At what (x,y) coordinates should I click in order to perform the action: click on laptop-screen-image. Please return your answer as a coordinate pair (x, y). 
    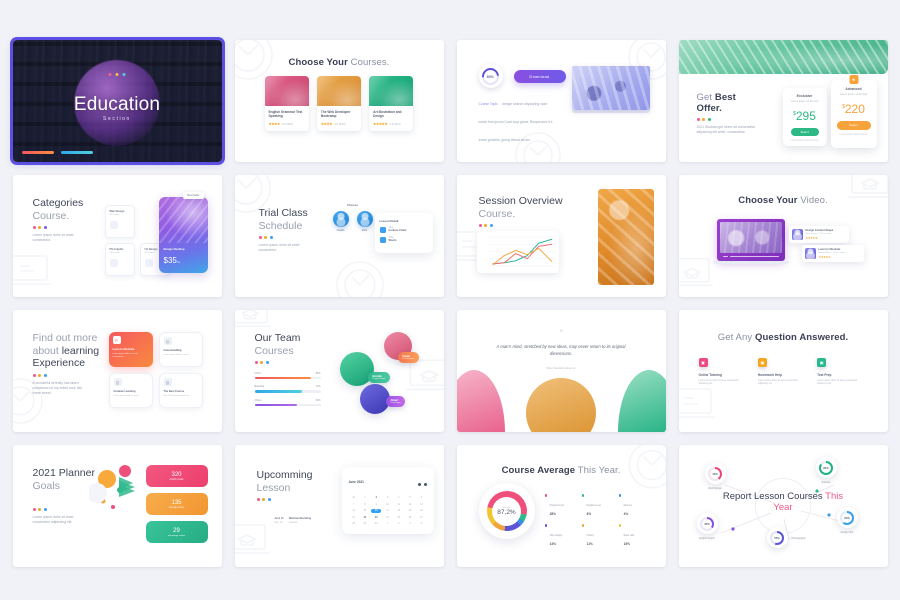
    Looking at the image, I should click on (610, 88).